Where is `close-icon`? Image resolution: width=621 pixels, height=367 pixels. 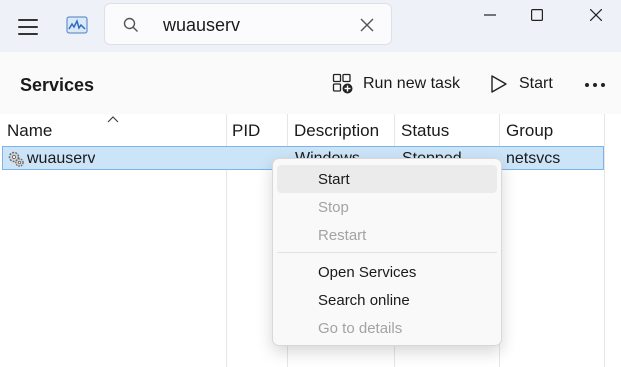
close-icon is located at coordinates (367, 25).